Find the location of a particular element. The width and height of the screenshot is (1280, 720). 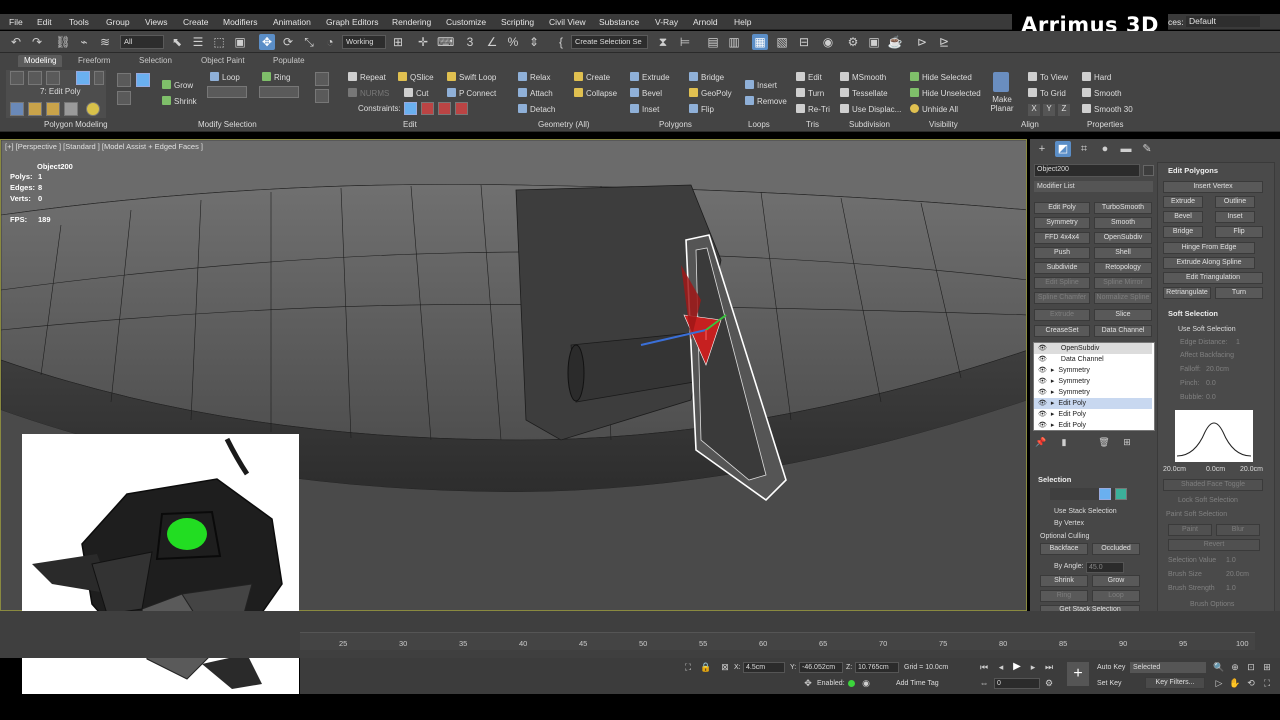

mod-btn-smooth: Smooth is located at coordinates (1123, 223).